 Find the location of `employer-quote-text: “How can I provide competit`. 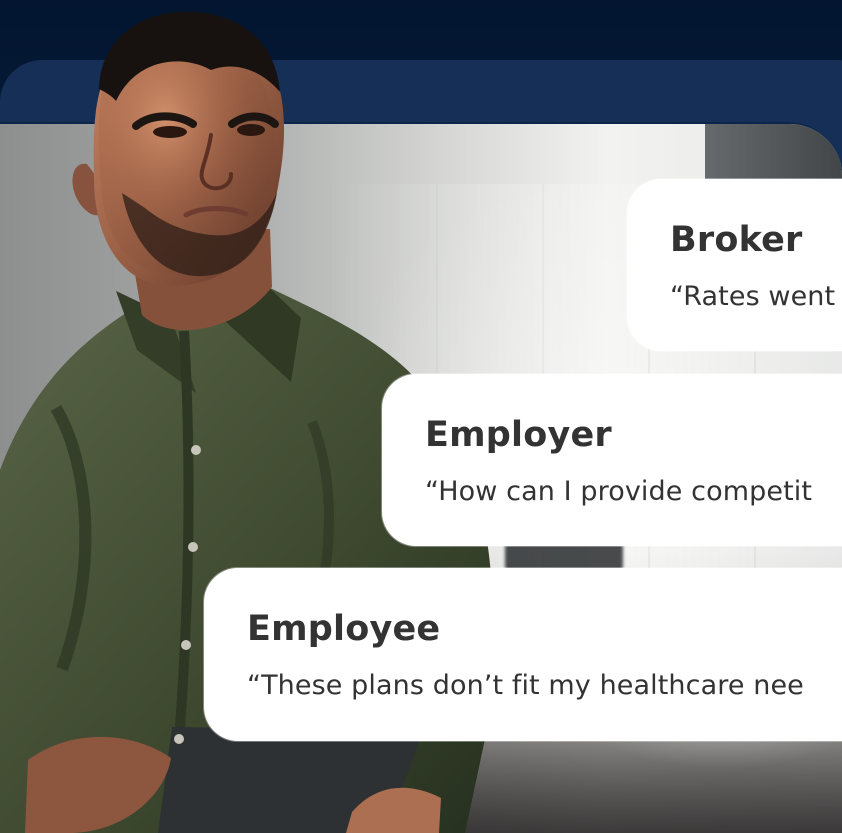

employer-quote-text: “How can I provide competit is located at coordinates (619, 491).